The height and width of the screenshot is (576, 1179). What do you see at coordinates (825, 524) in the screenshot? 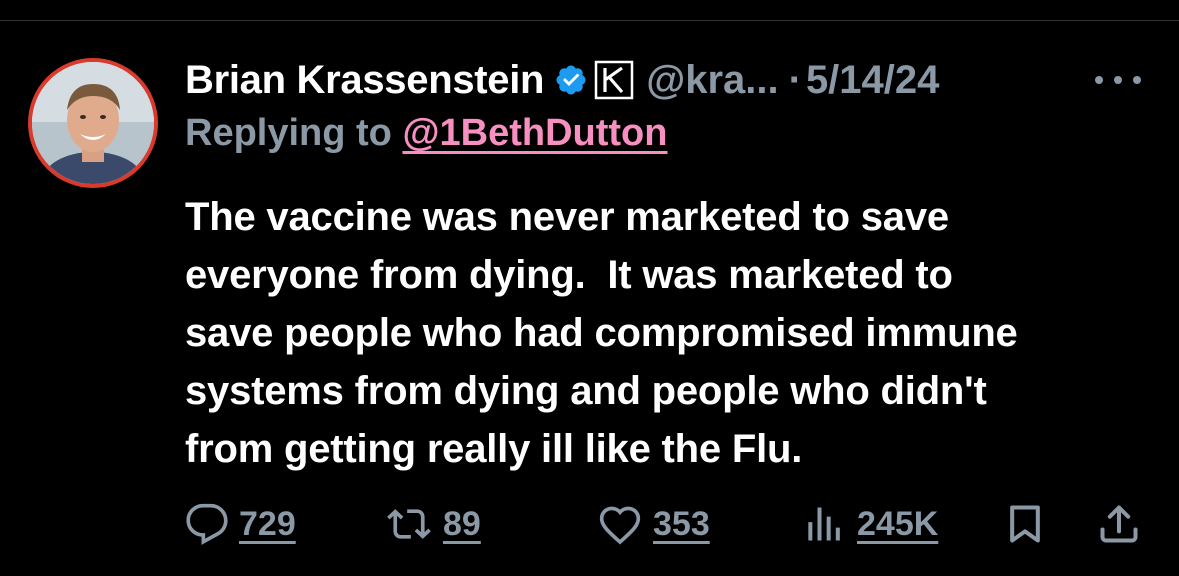
I see `views-icon` at bounding box center [825, 524].